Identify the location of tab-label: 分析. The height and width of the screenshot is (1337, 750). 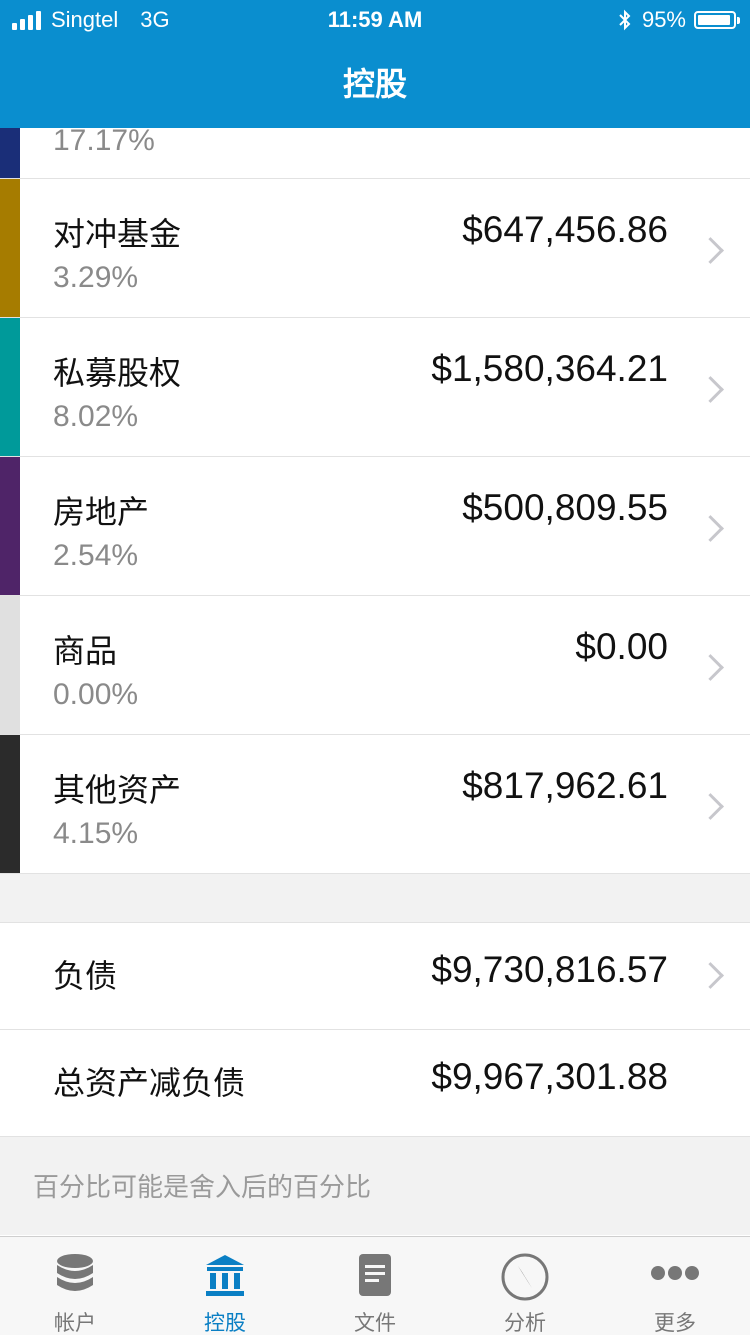
(525, 1323).